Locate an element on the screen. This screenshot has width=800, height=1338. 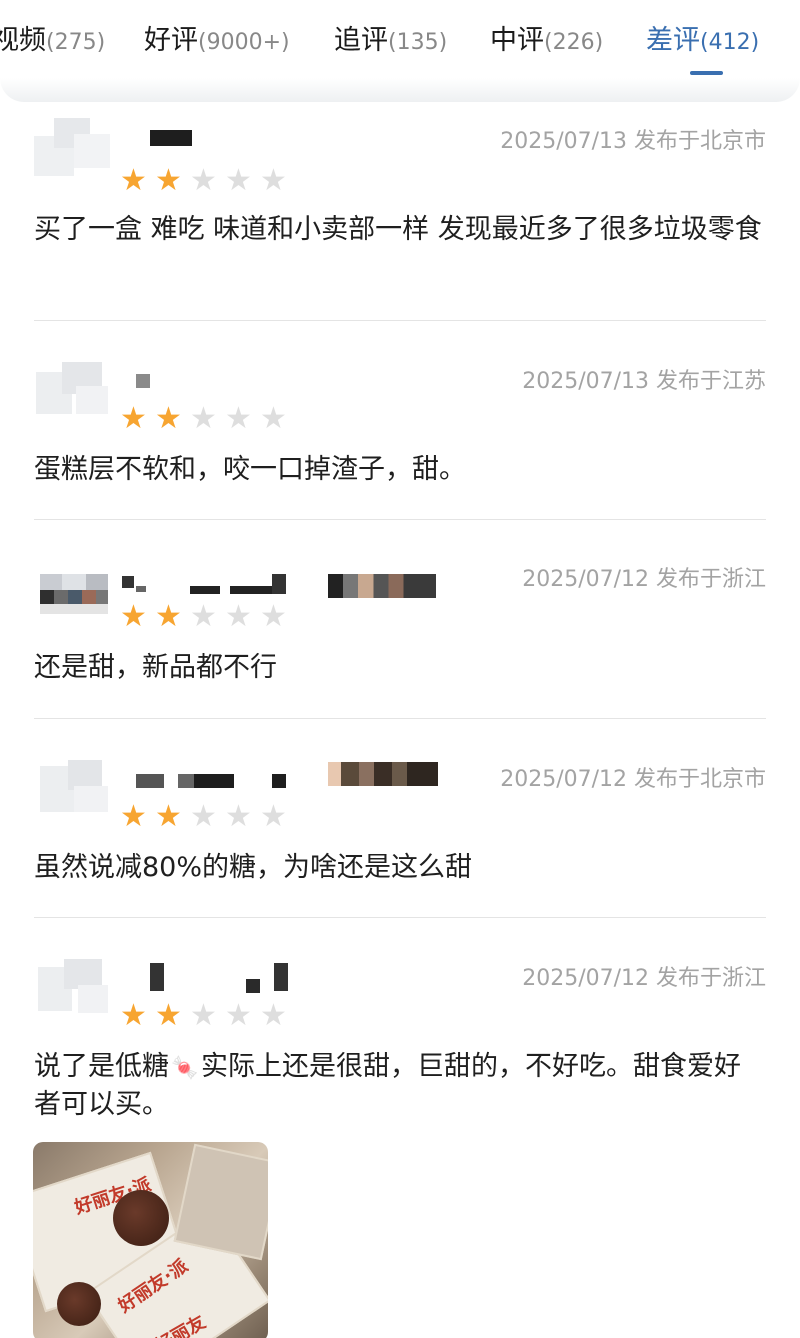
review-text-part: 说了是低糖 is located at coordinates (101, 1066).